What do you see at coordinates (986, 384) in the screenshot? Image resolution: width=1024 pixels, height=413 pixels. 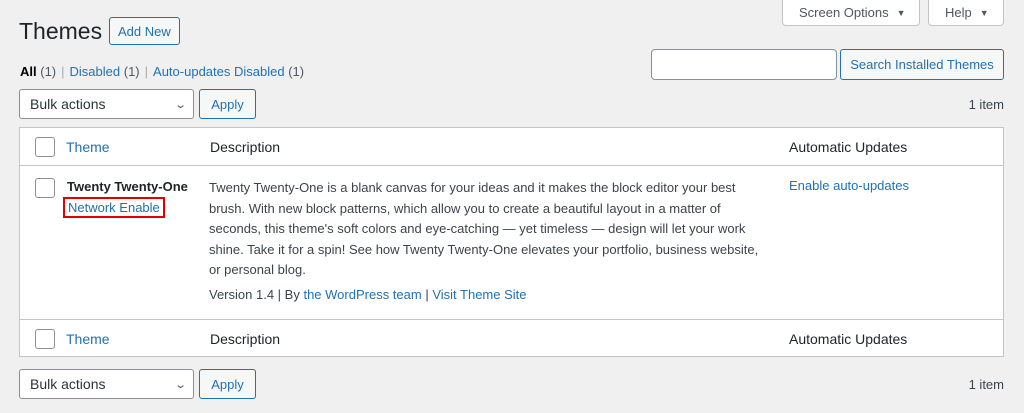 I see `items-count-bottom: 1 item` at bounding box center [986, 384].